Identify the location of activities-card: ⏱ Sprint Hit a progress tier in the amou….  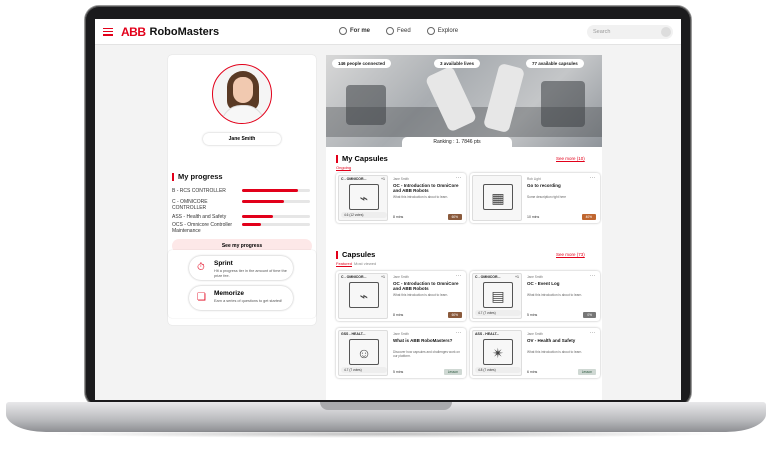
(242, 284).